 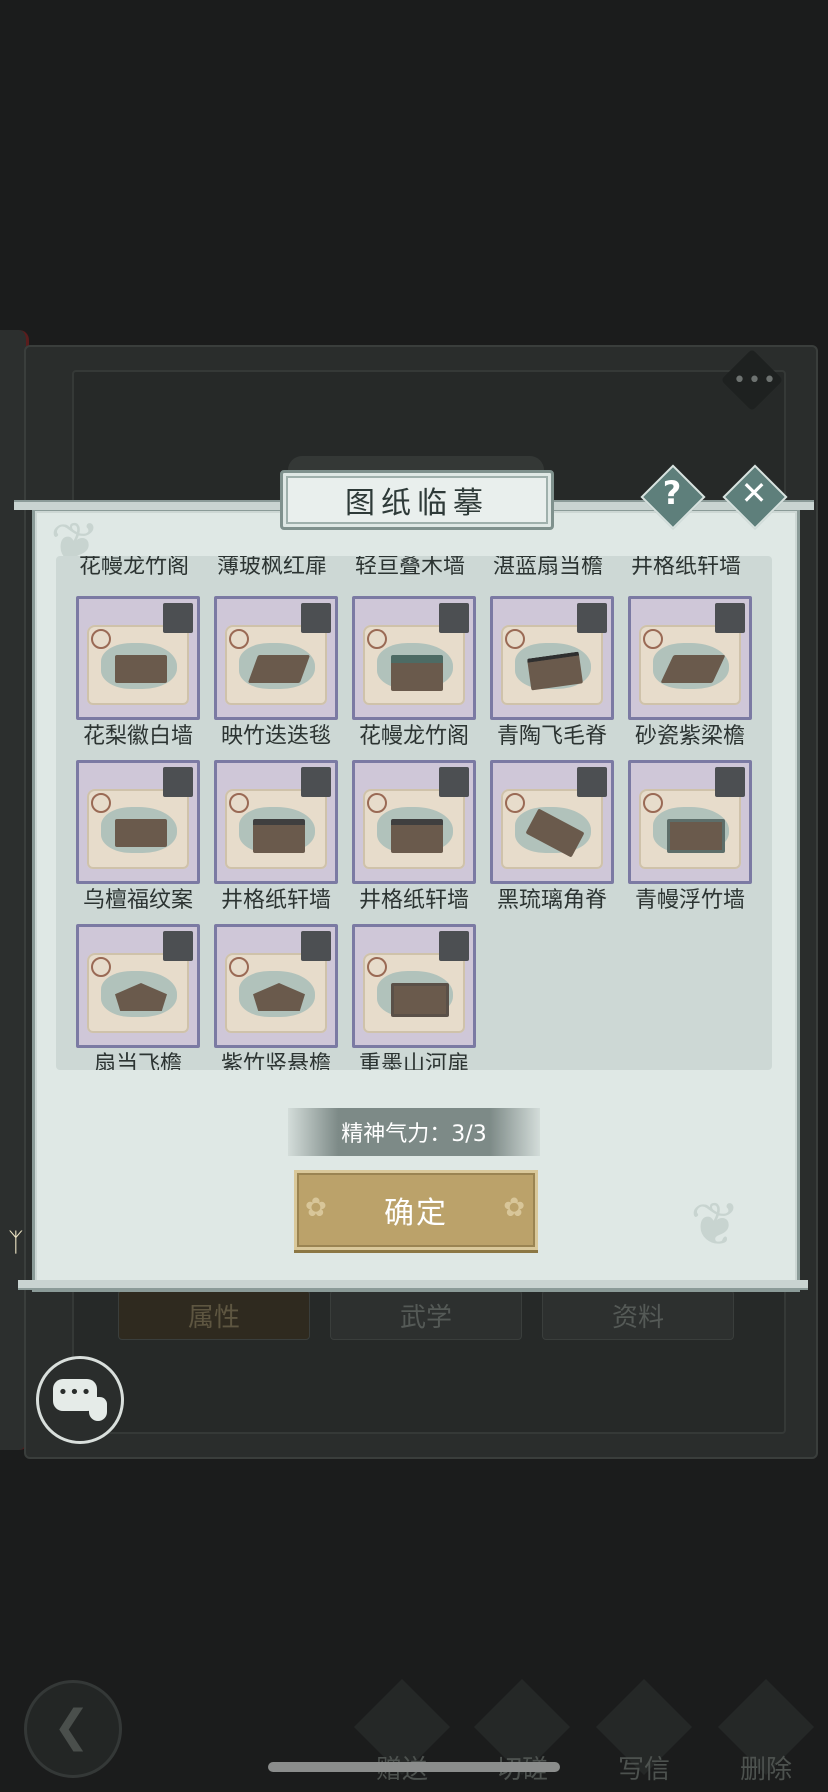 I want to click on help-button: ?, so click(x=673, y=497).